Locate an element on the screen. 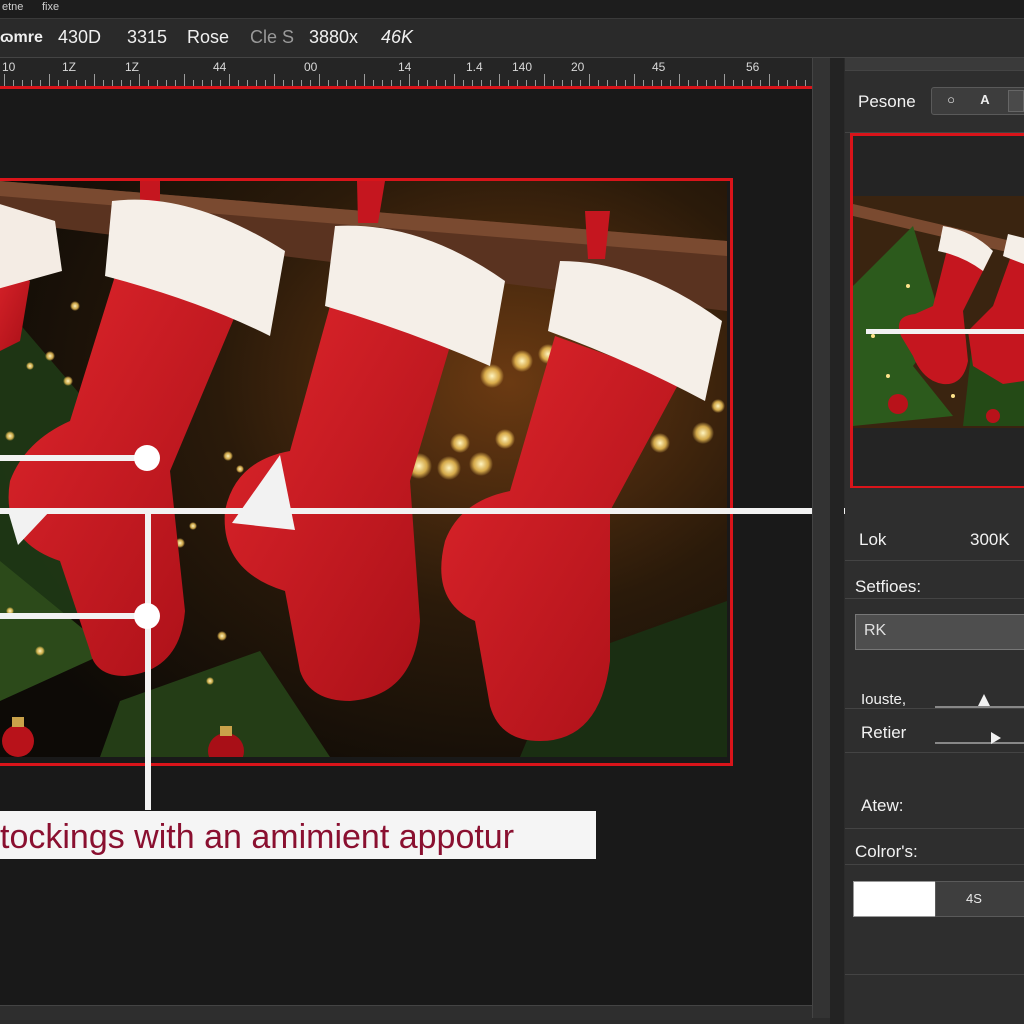 This screenshot has width=1024, height=1024. option-width: 430D is located at coordinates (79, 37).